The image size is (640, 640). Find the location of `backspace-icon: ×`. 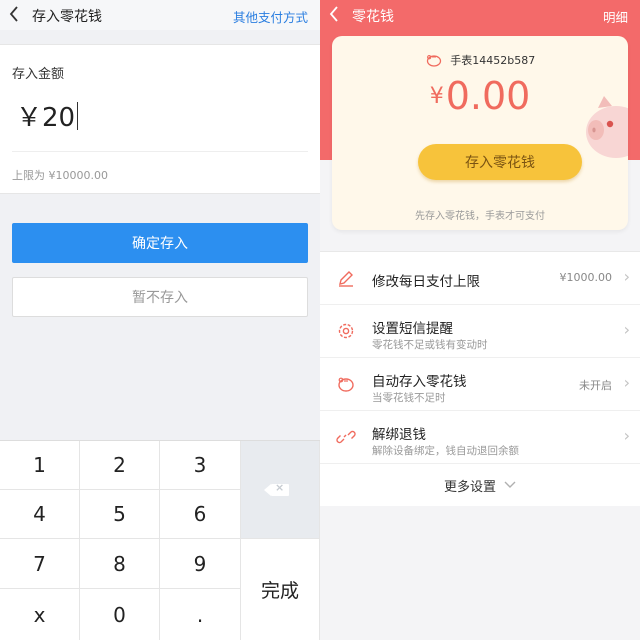

backspace-icon: × is located at coordinates (276, 488).